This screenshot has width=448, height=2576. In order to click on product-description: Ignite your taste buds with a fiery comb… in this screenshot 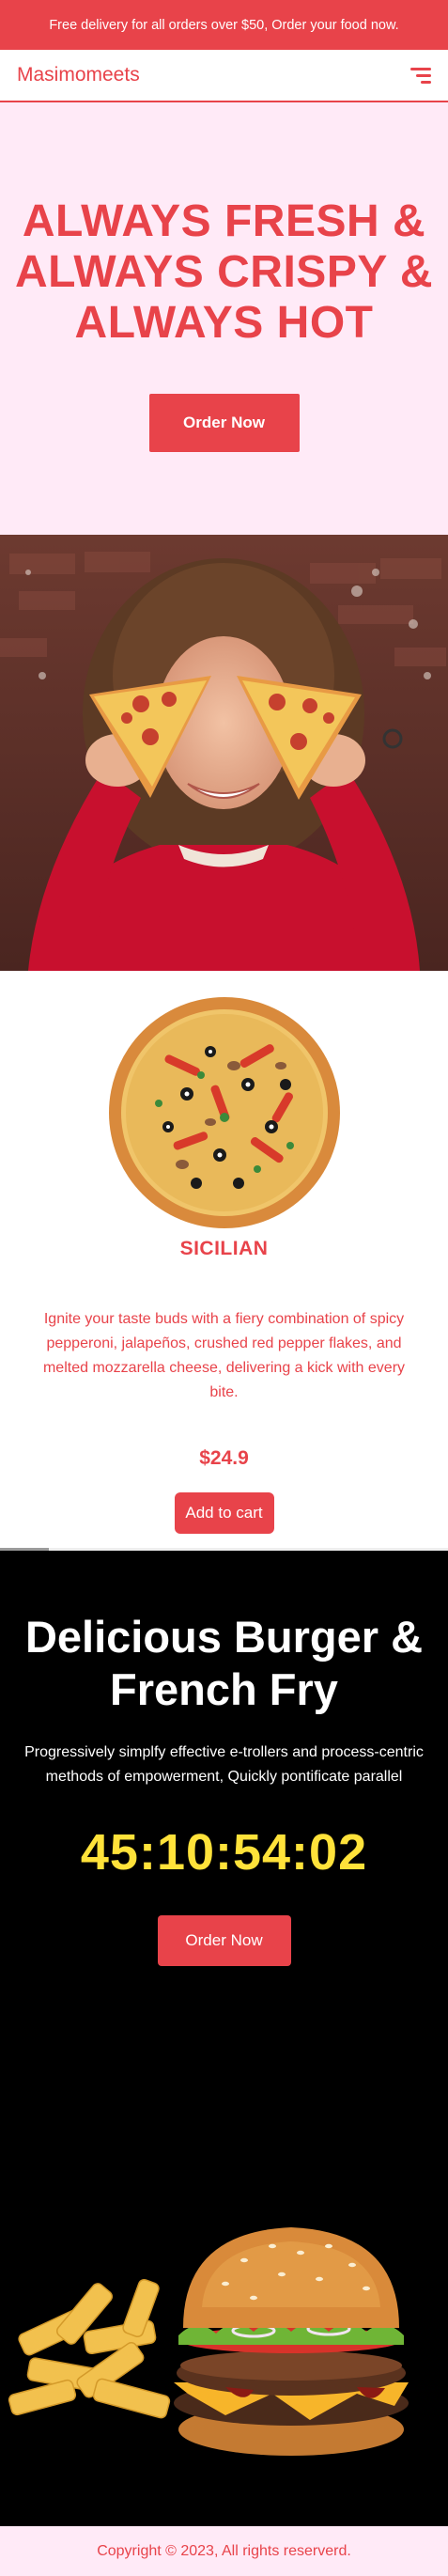, I will do `click(224, 1356)`.